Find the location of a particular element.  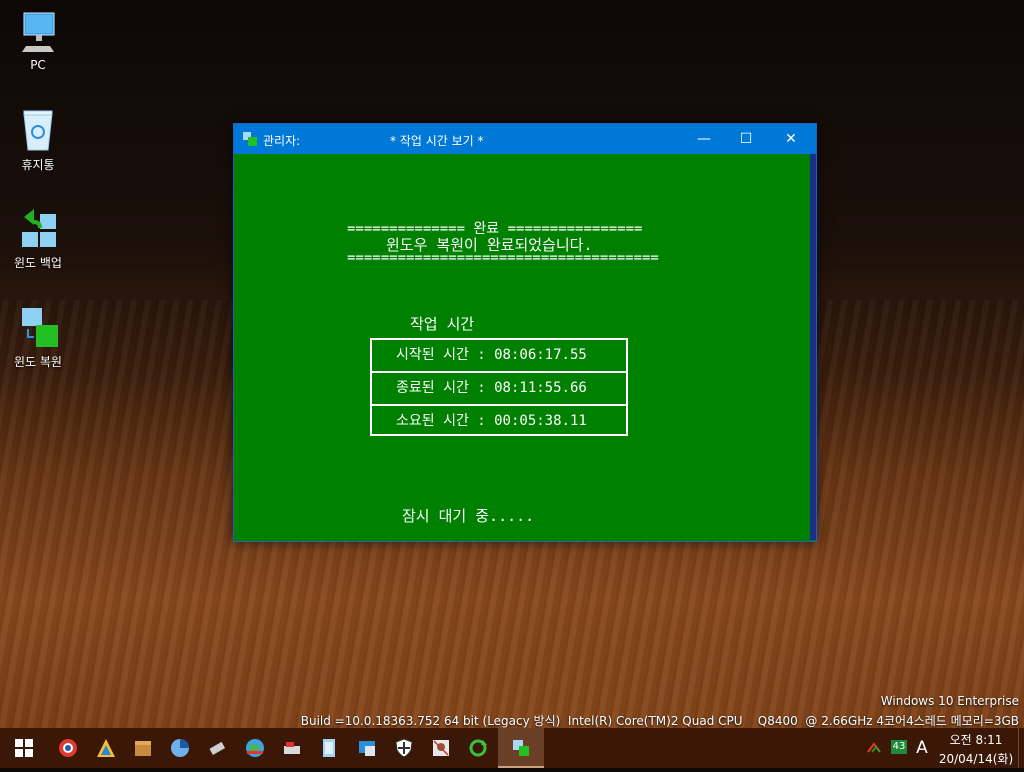

drive-app-icon is located at coordinates (292, 748).